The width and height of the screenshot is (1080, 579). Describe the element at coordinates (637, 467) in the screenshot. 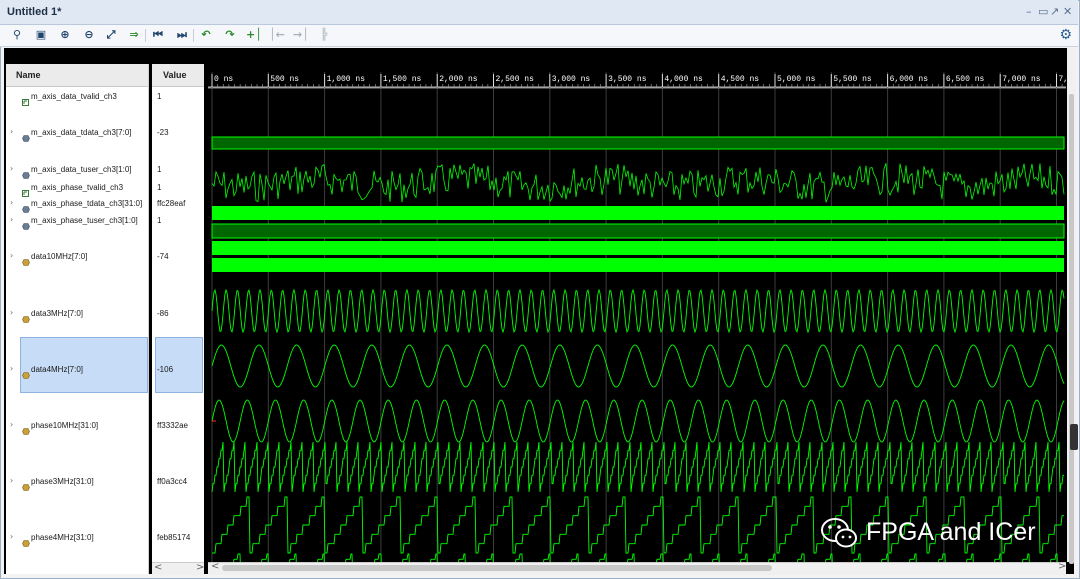

I see `phase10mhz-wave` at that location.